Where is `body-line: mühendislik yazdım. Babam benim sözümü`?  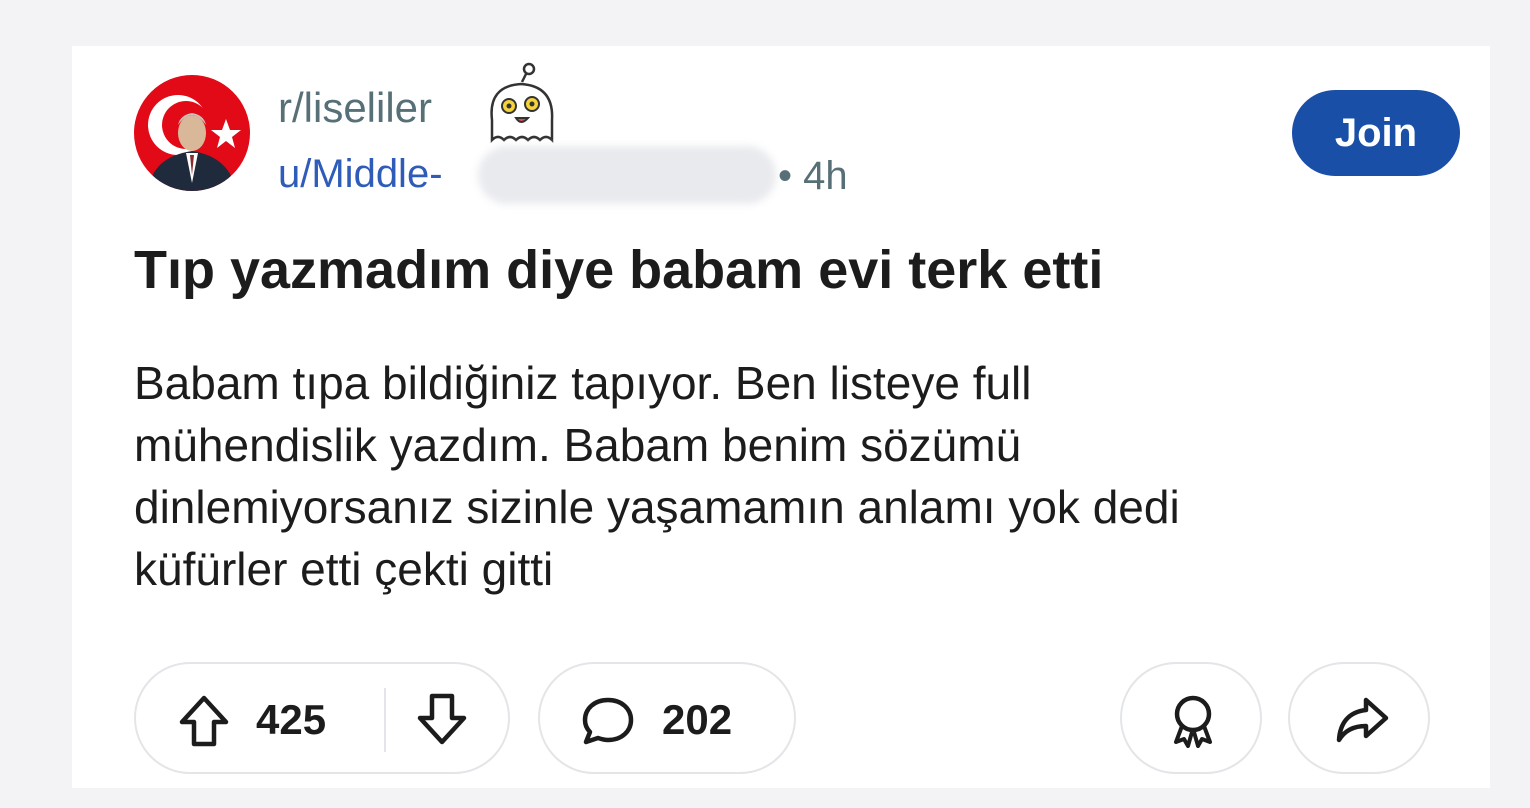
body-line: mühendislik yazdım. Babam benim sözümü is located at coordinates (578, 445).